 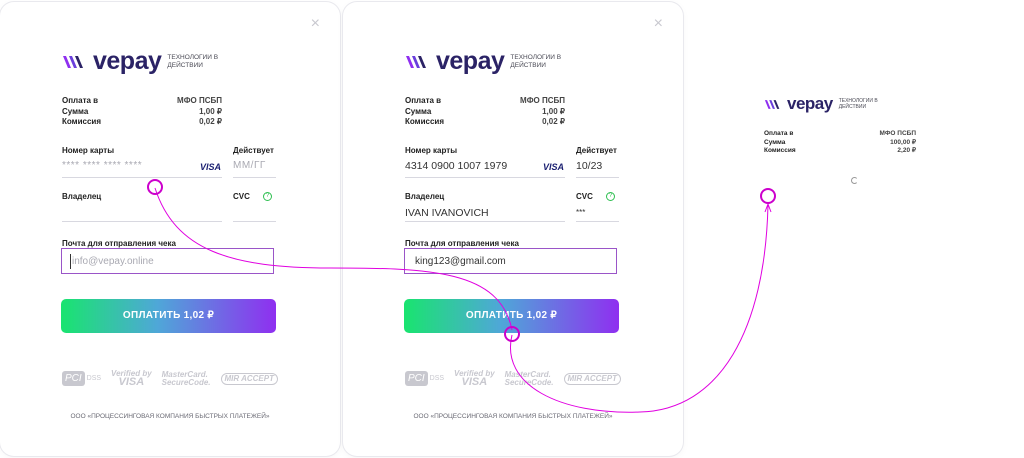 What do you see at coordinates (906, 150) in the screenshot?
I see `fee-value: 2,20 ₽` at bounding box center [906, 150].